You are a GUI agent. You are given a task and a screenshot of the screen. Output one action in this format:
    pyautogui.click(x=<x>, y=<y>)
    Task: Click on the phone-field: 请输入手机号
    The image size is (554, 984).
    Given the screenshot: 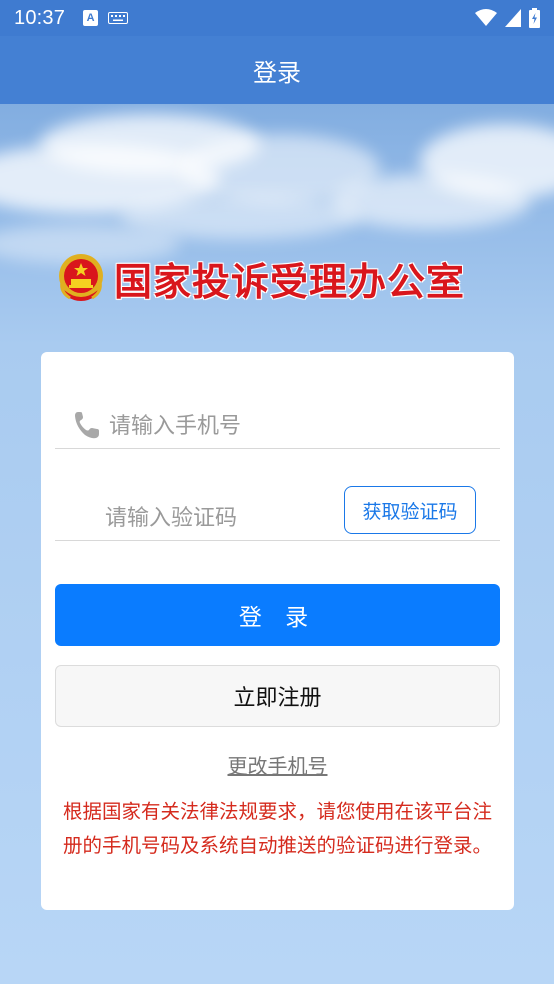 What is the action you would take?
    pyautogui.click(x=277, y=424)
    